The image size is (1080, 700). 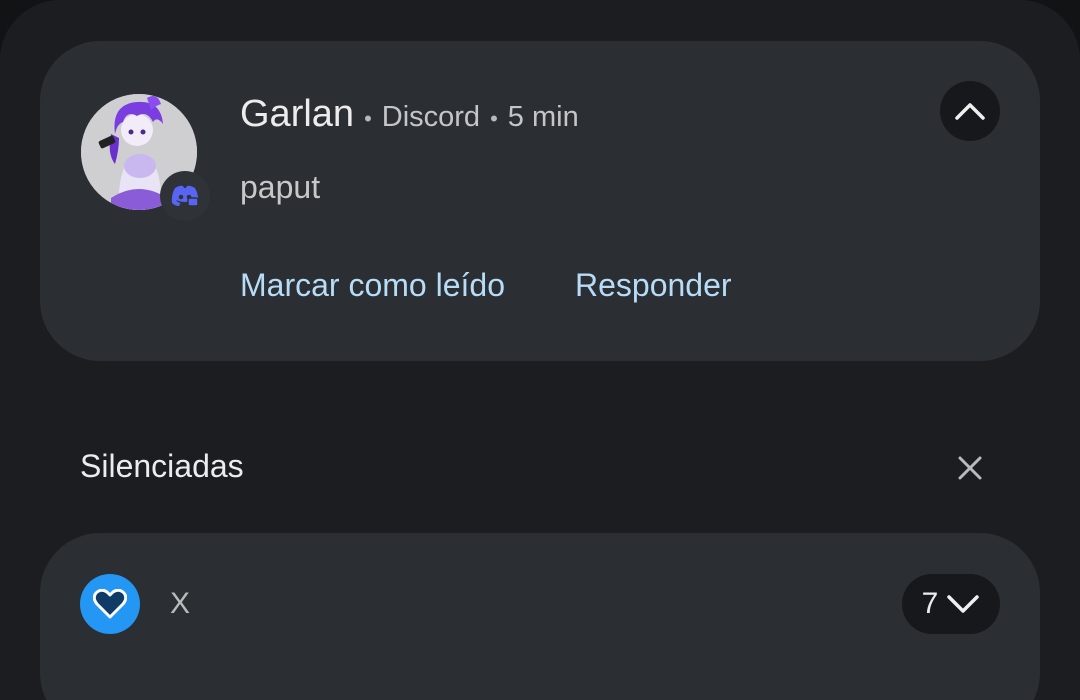 What do you see at coordinates (162, 466) in the screenshot?
I see `silenced-section-title: Silenciadas` at bounding box center [162, 466].